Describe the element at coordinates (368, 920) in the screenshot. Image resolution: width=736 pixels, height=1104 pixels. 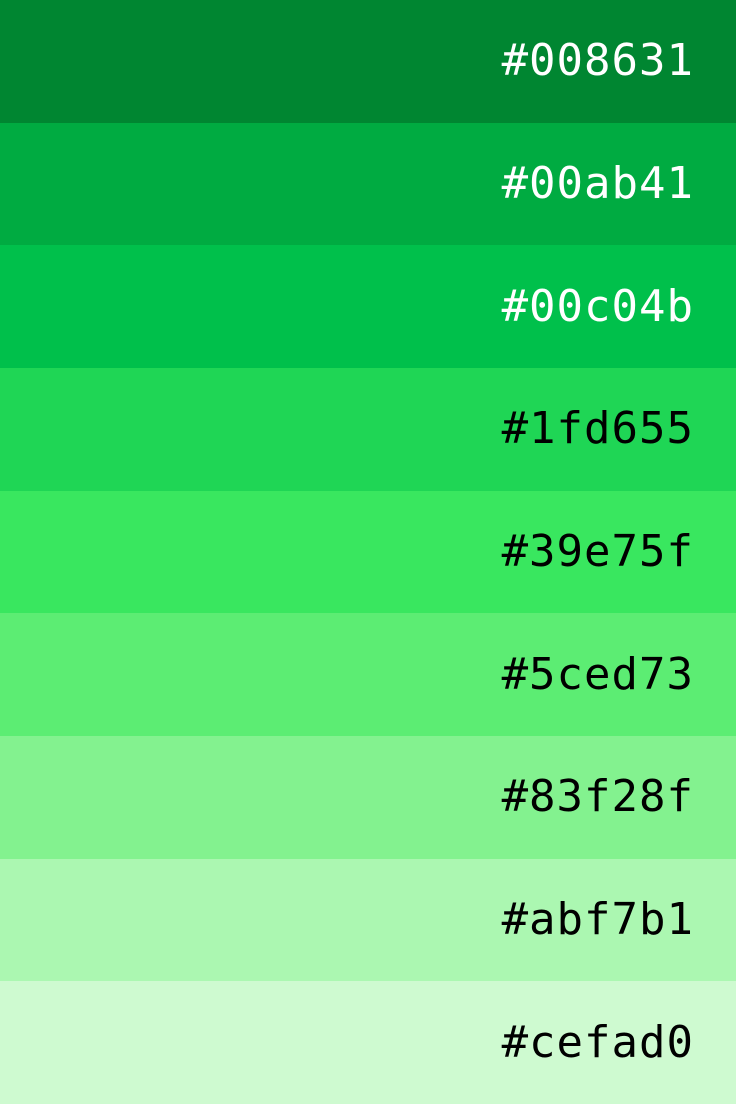
I see `color-swatch: #abf7b1` at that location.